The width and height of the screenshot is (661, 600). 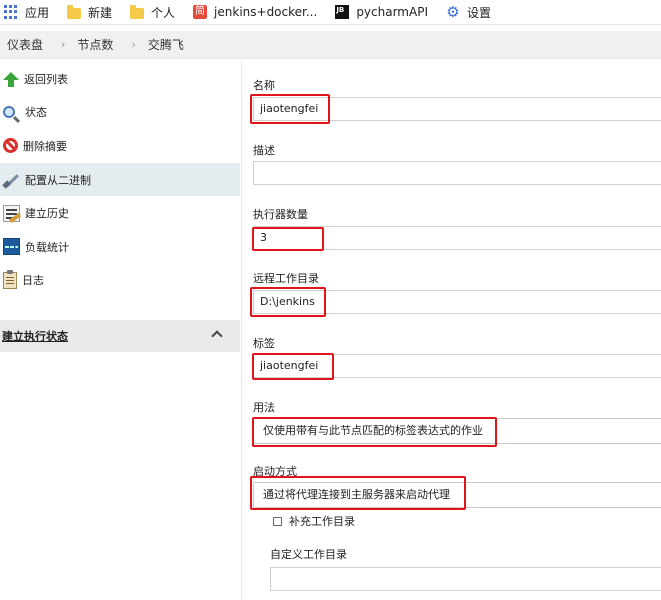 I want to click on description-input, so click(x=457, y=173).